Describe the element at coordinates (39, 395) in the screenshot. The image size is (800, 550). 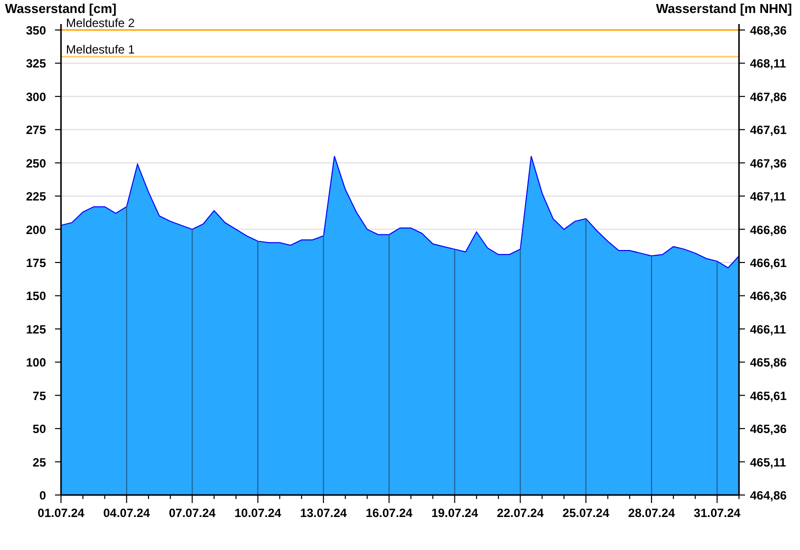
I see `y-tick-label: 75` at that location.